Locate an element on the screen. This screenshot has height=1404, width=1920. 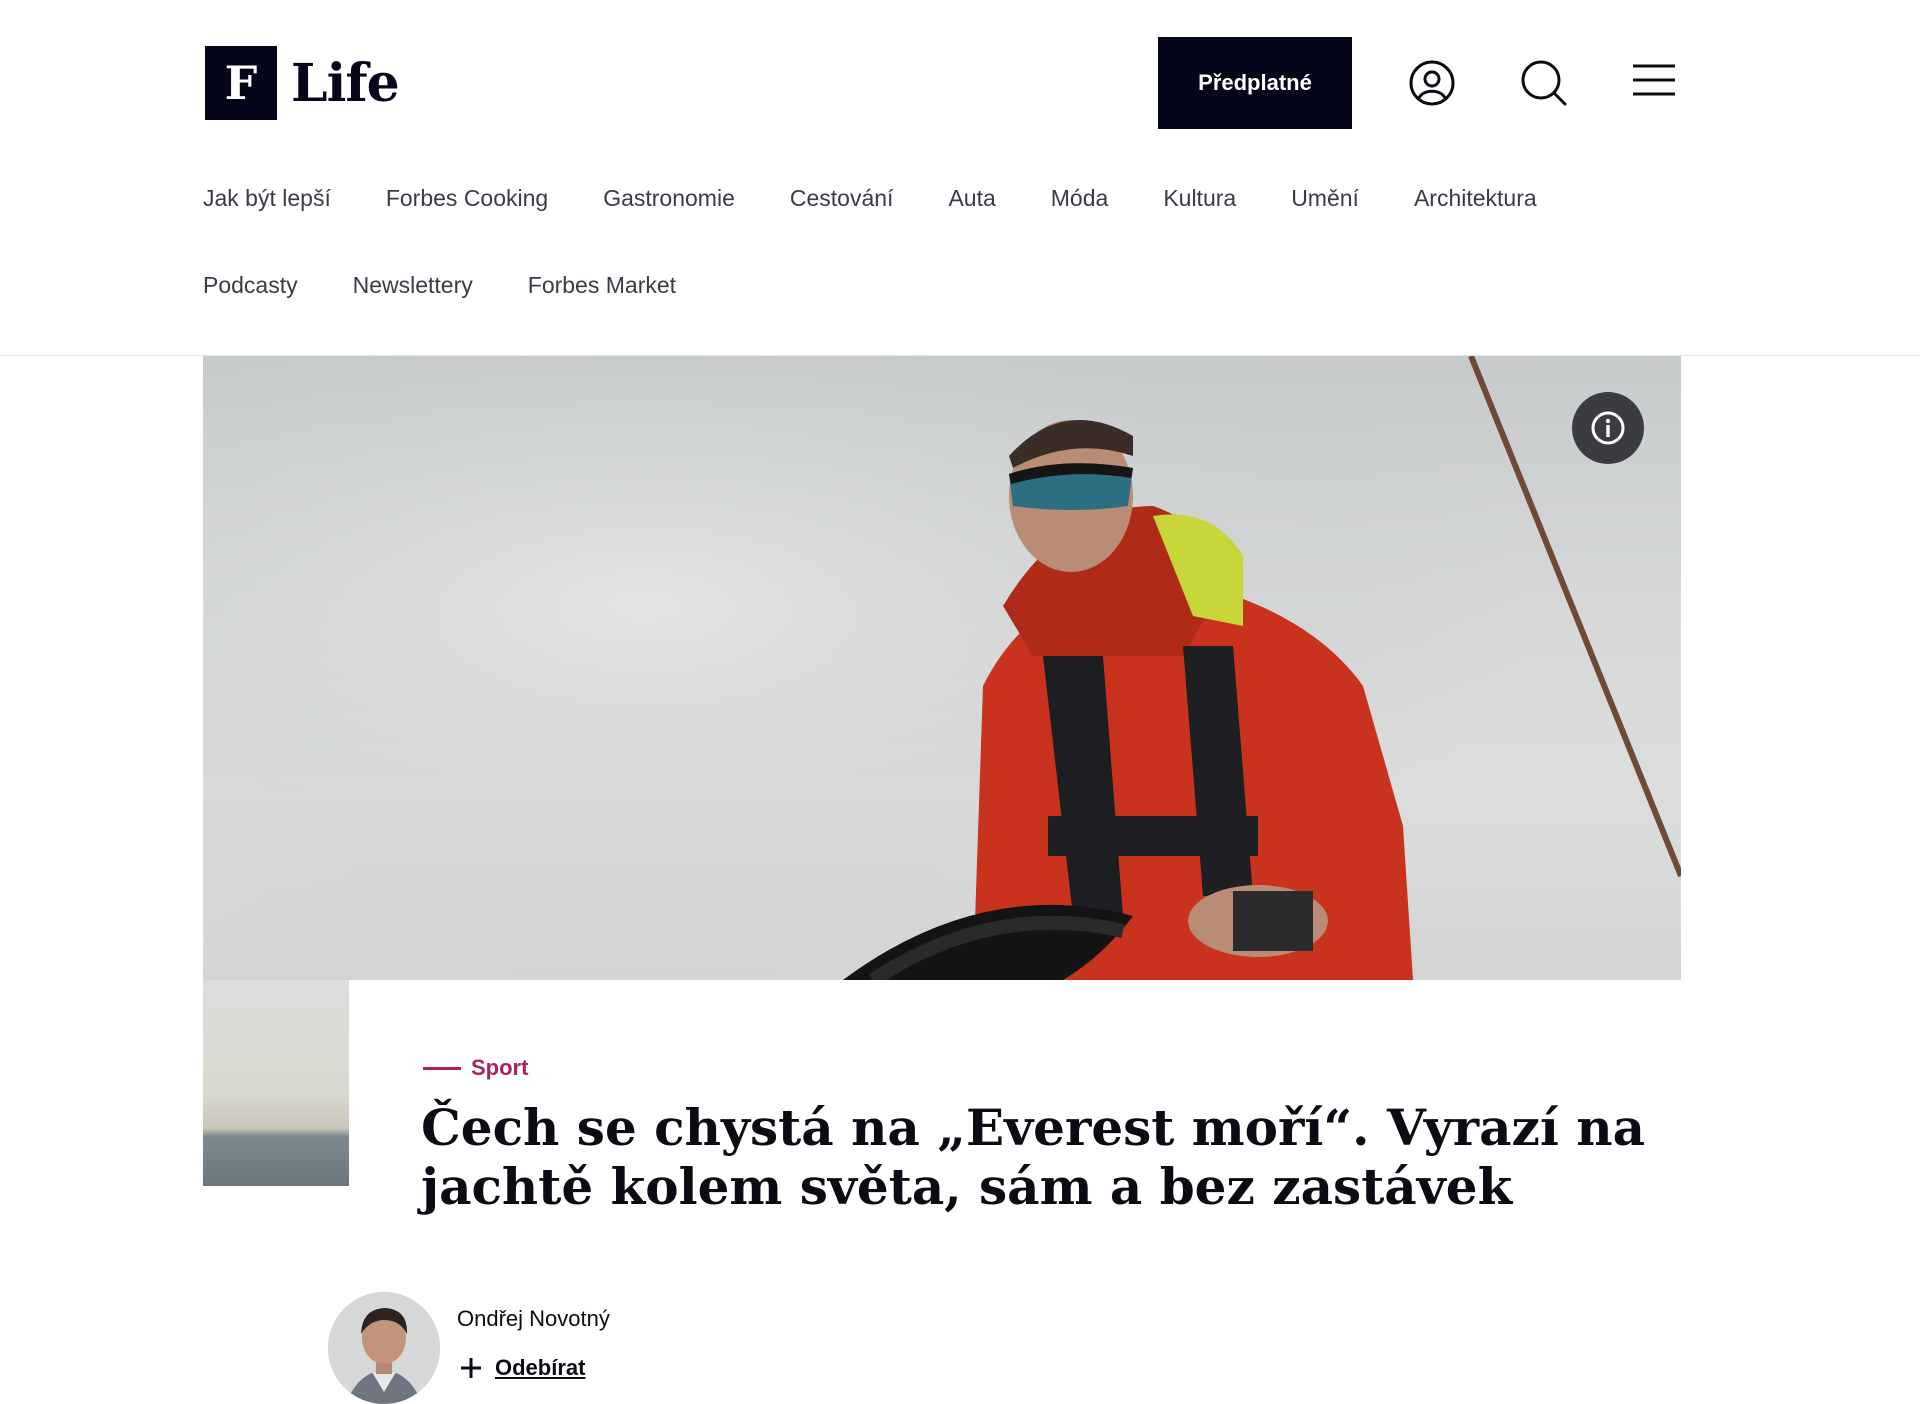
user-account-icon is located at coordinates (1432, 83).